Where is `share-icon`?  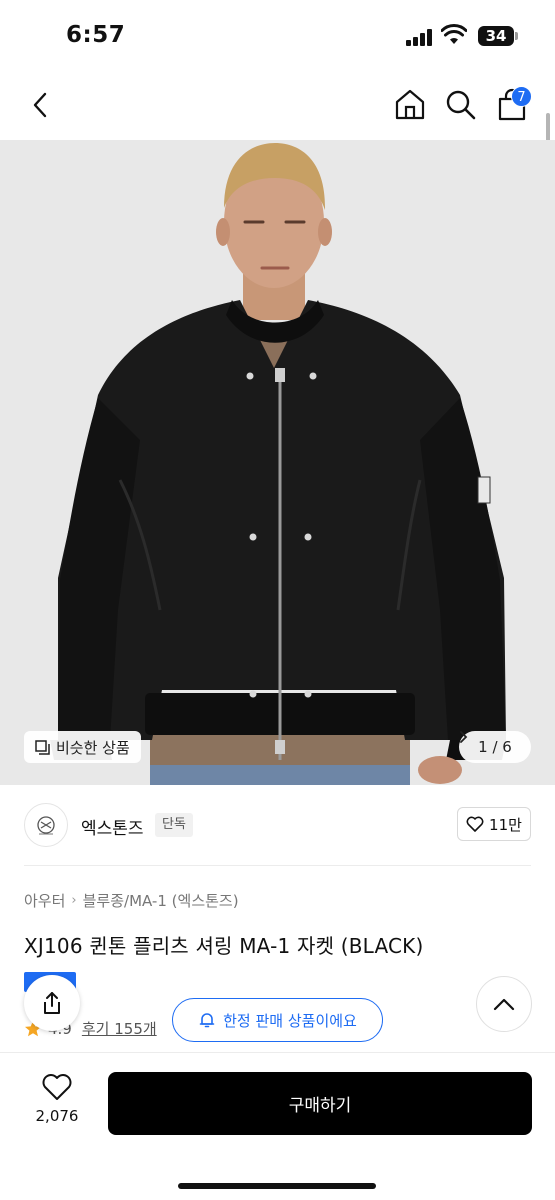 share-icon is located at coordinates (52, 1003).